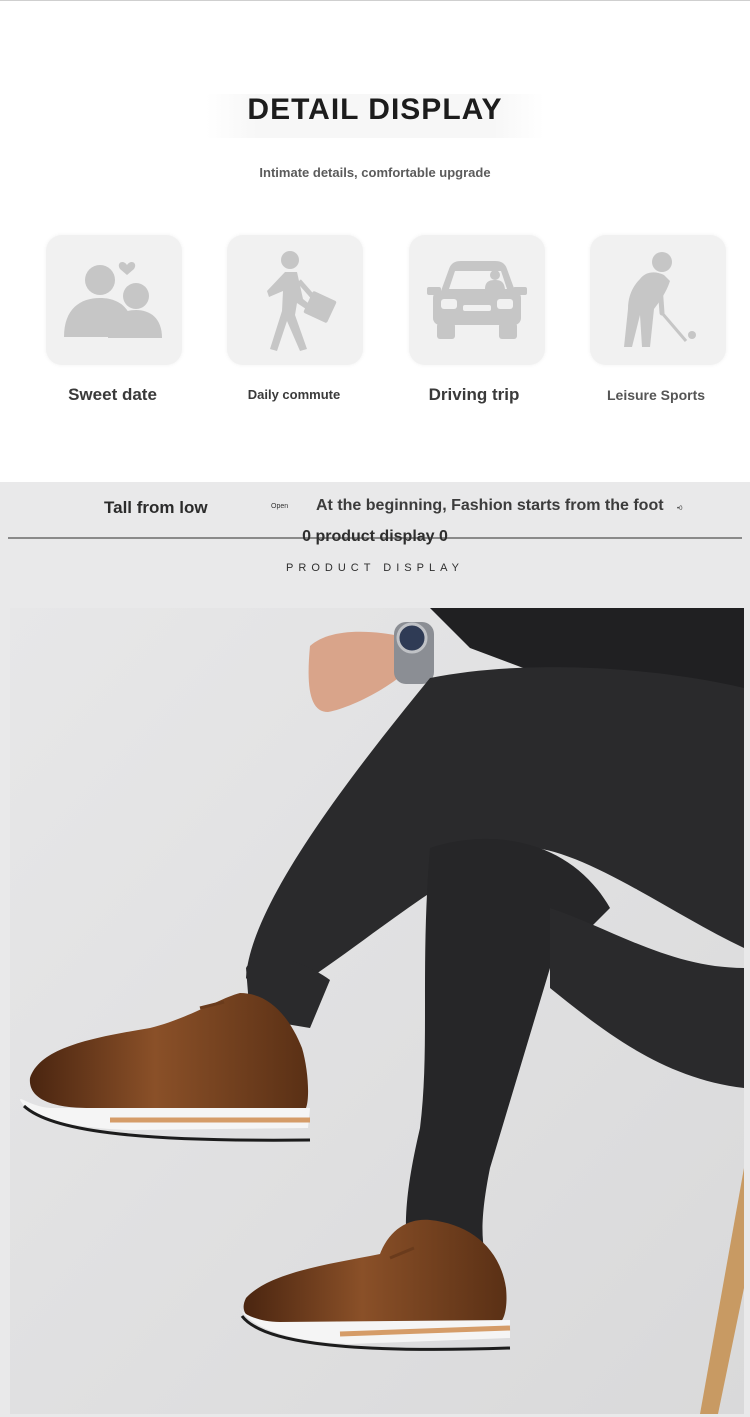  I want to click on scenario-tile-leisure-sports, so click(658, 300).